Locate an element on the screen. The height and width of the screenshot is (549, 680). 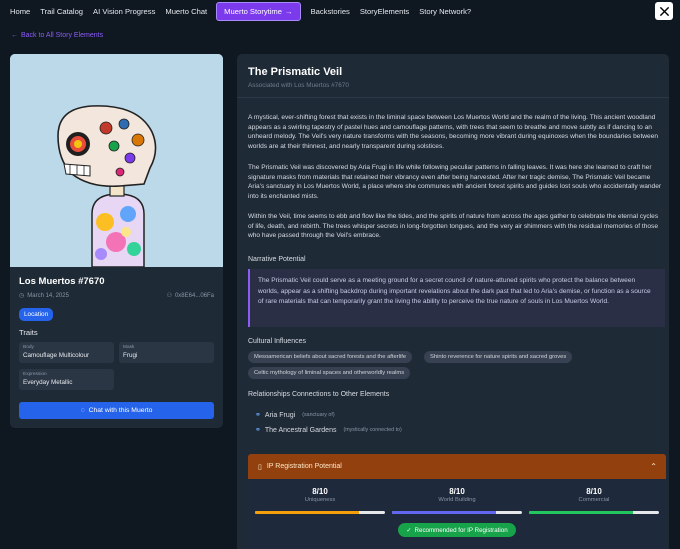
trait-value: Everyday Metallic is located at coordinates (48, 382).